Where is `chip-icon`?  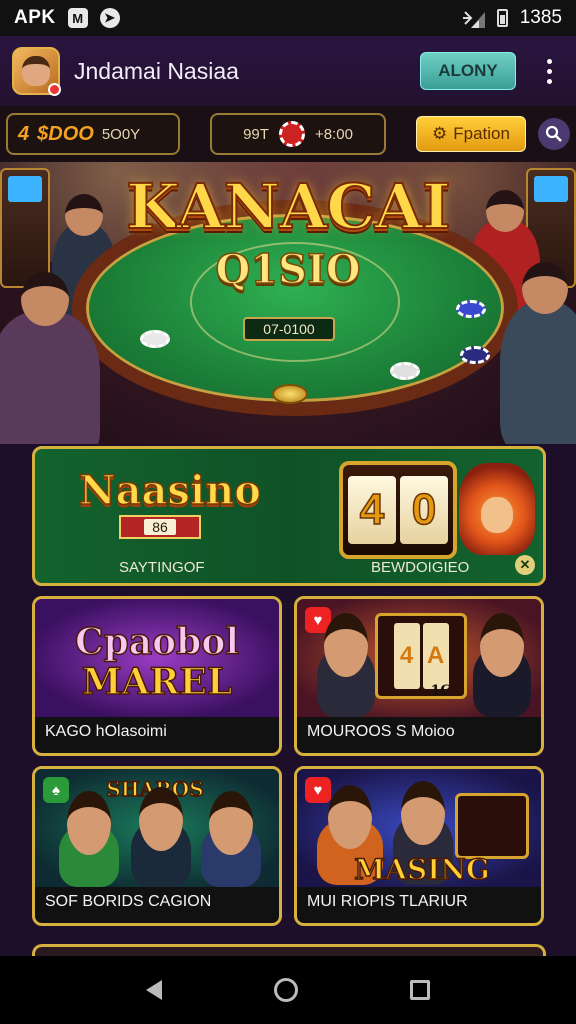 chip-icon is located at coordinates (291, 134).